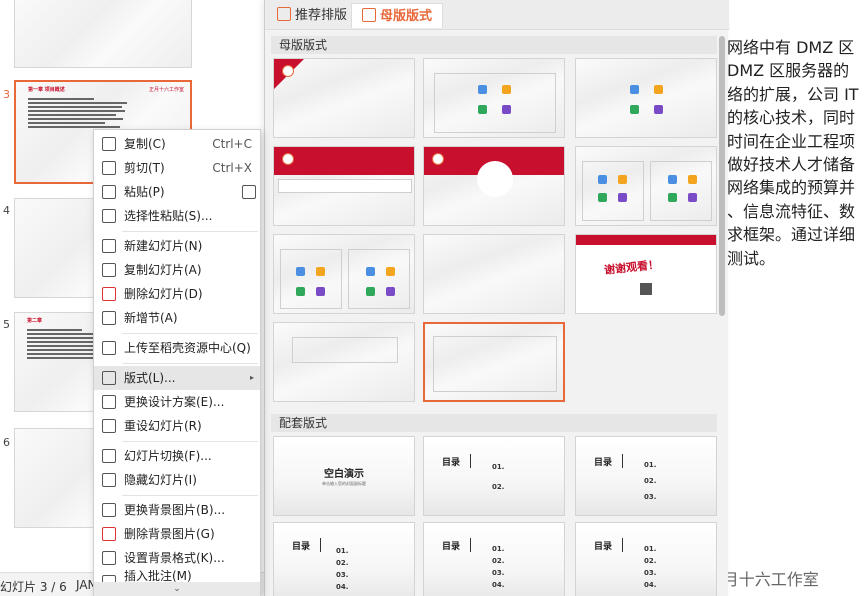  I want to click on section-matching-layouts: 配套版式, so click(494, 423).